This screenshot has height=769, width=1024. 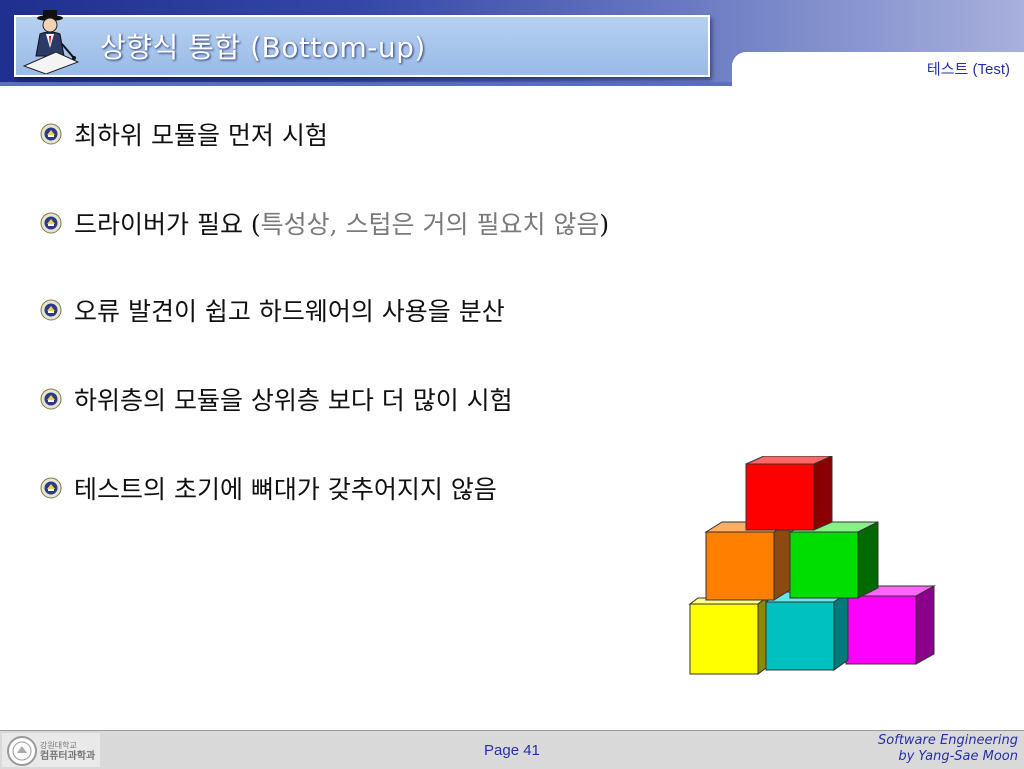 I want to click on bullet-text: 최하위 모듈을 먼저 시험, so click(x=201, y=135).